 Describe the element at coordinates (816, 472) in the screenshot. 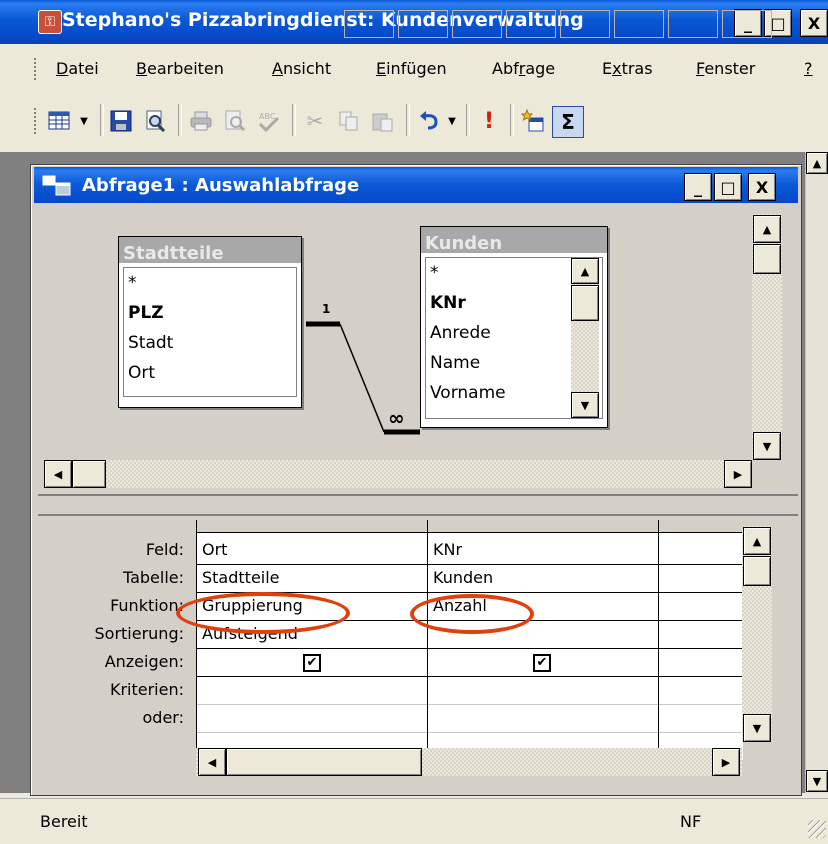

I see `app-vertical-scrollbar` at that location.